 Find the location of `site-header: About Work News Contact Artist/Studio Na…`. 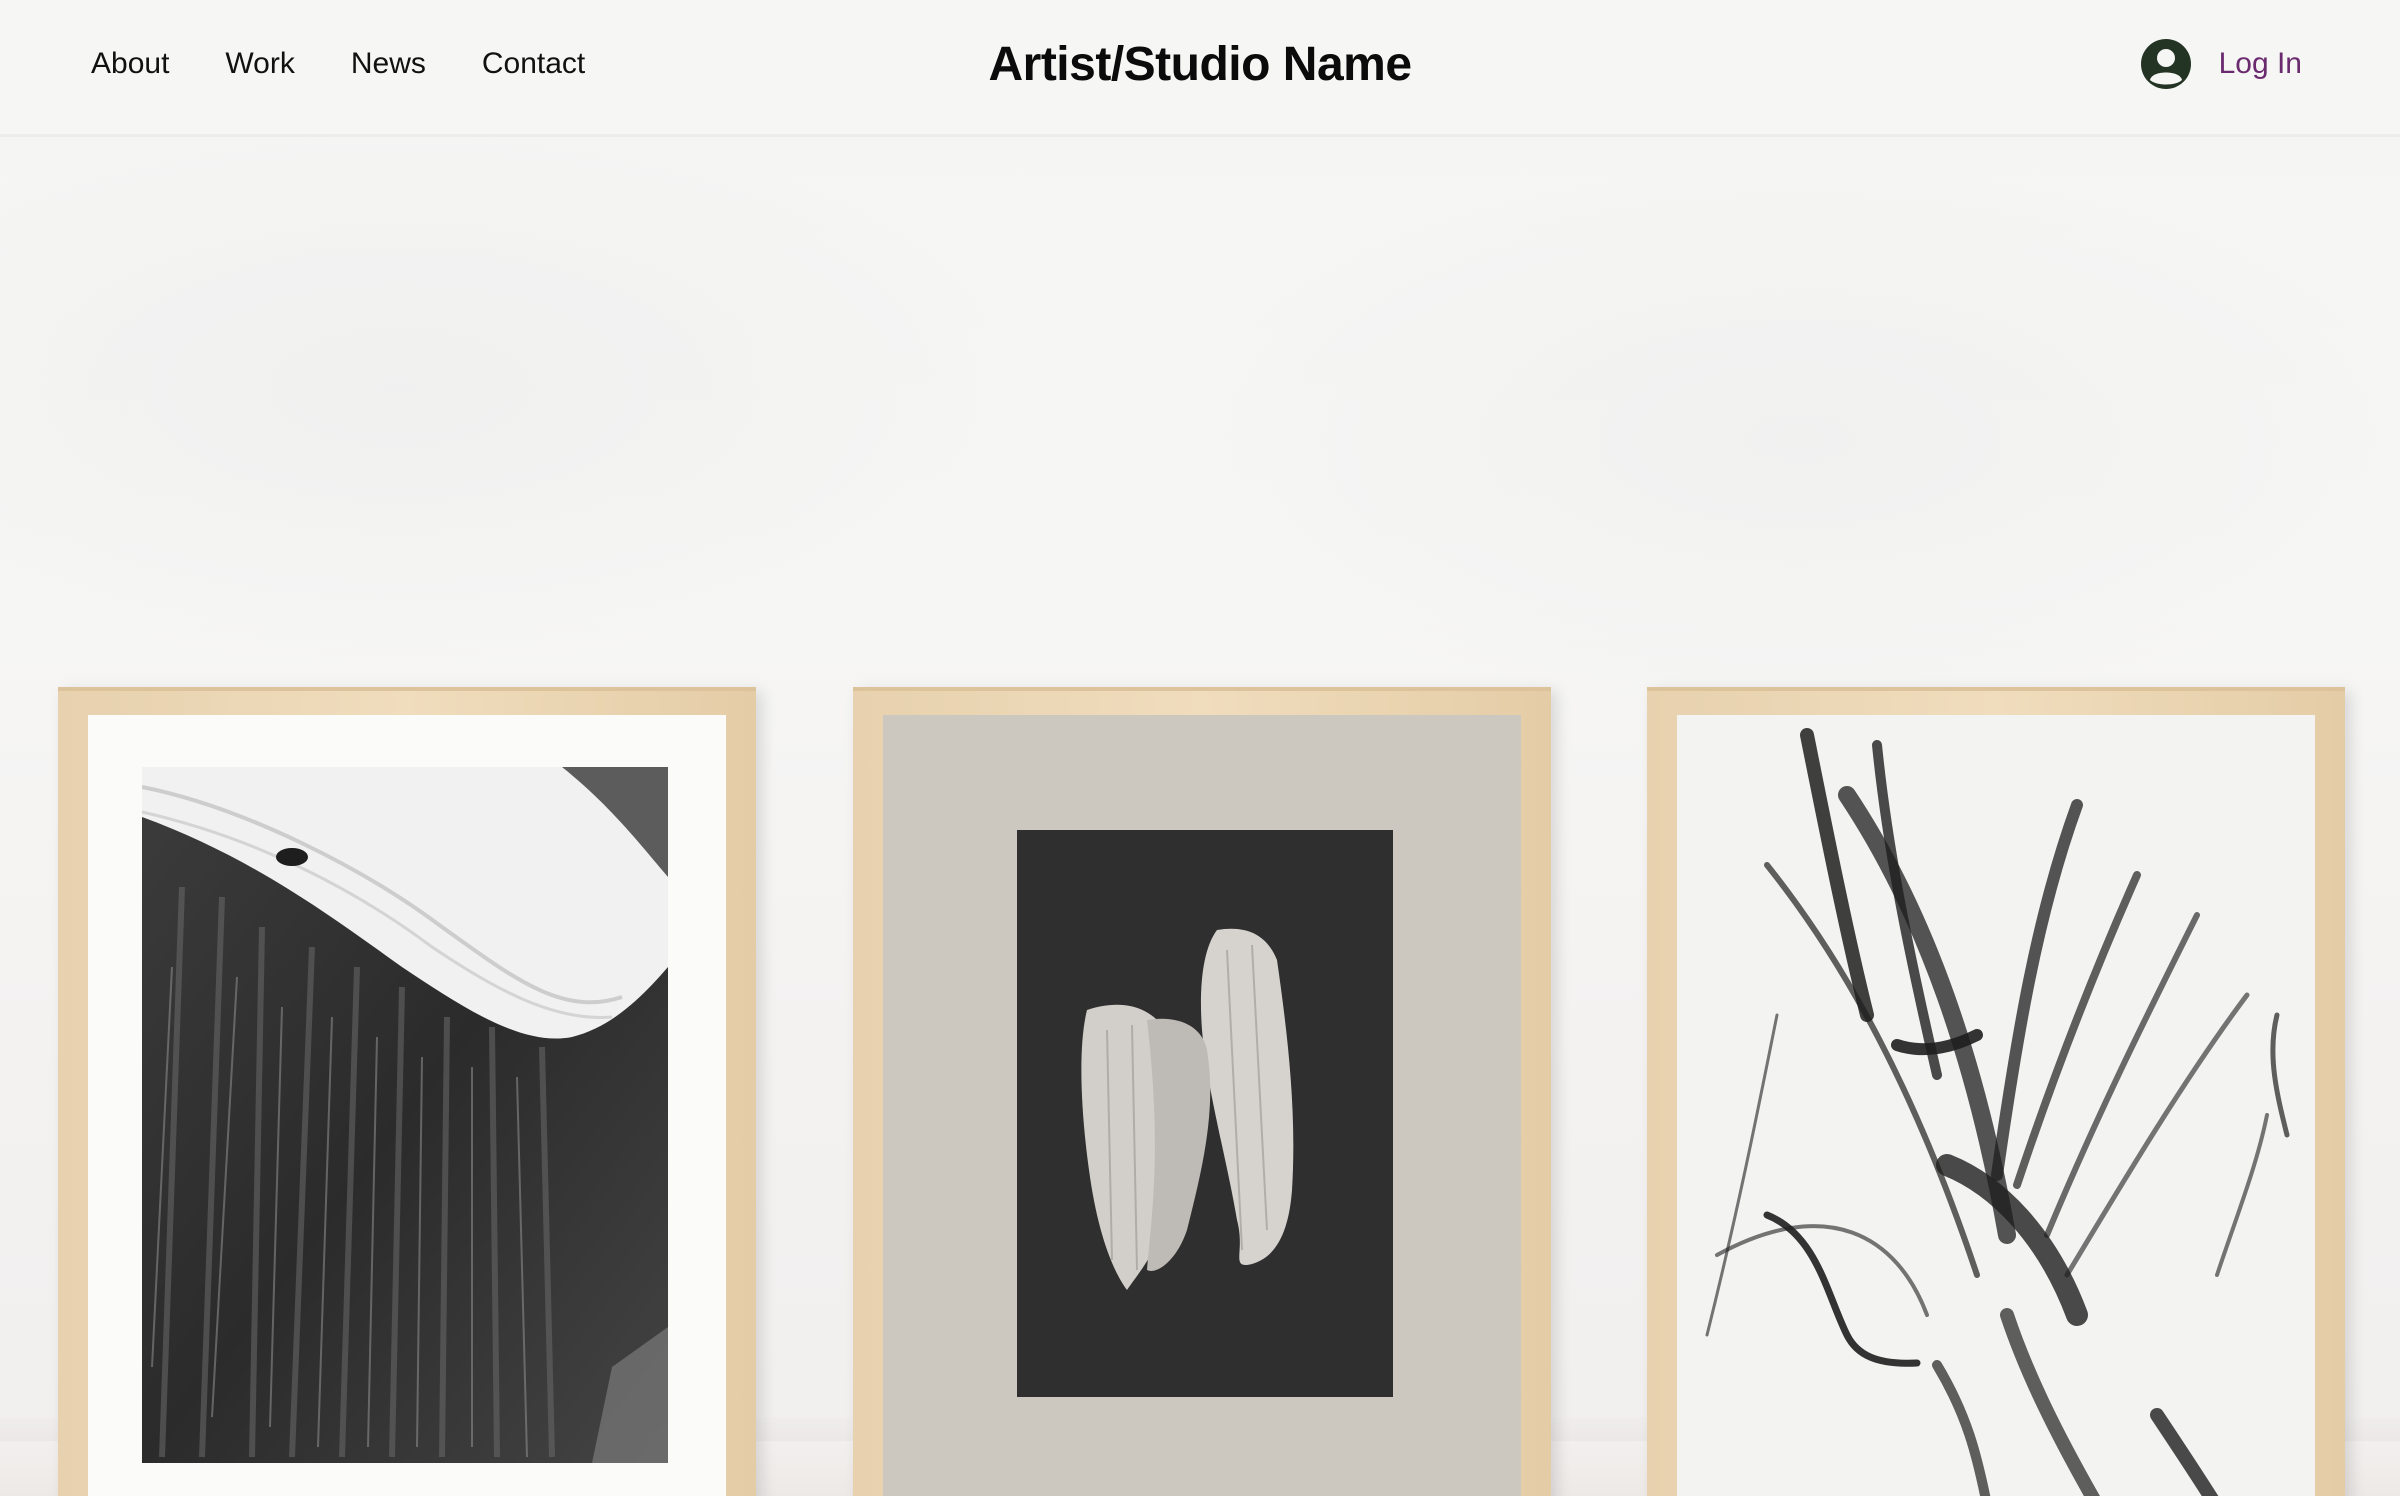

site-header: About Work News Contact Artist/Studio Na… is located at coordinates (1200, 68).